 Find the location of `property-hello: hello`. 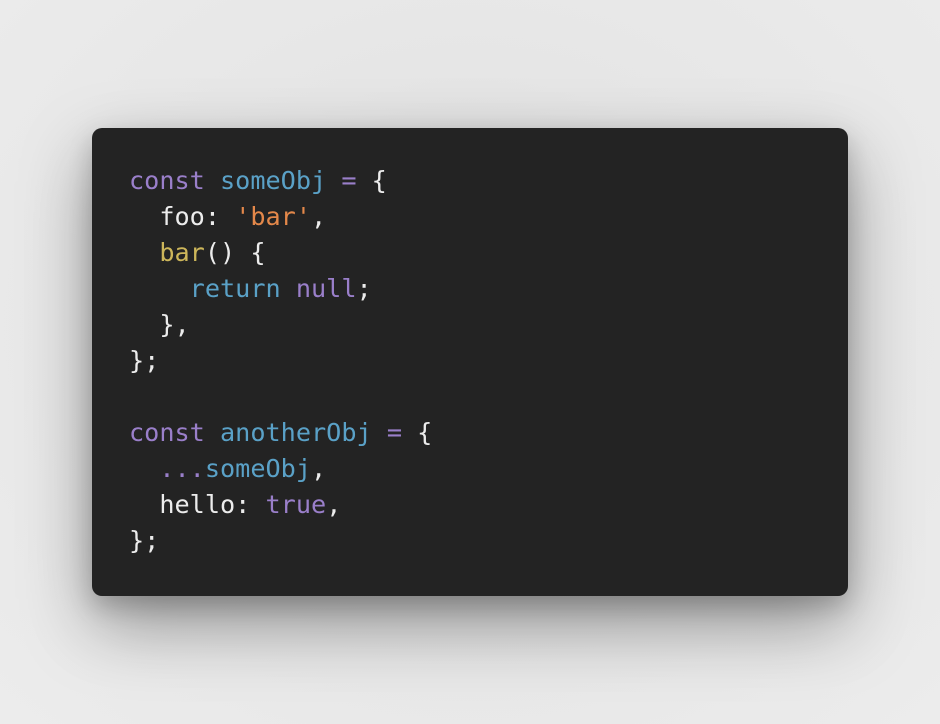

property-hello: hello is located at coordinates (197, 504).